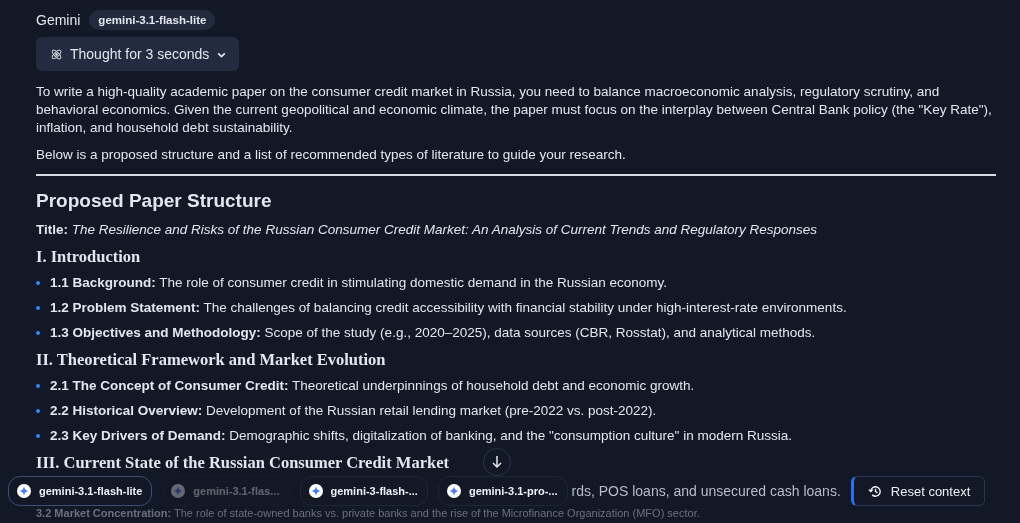 The image size is (1020, 523). I want to click on section-title: II. Theoretical Framework and Market Evolution, so click(211, 360).